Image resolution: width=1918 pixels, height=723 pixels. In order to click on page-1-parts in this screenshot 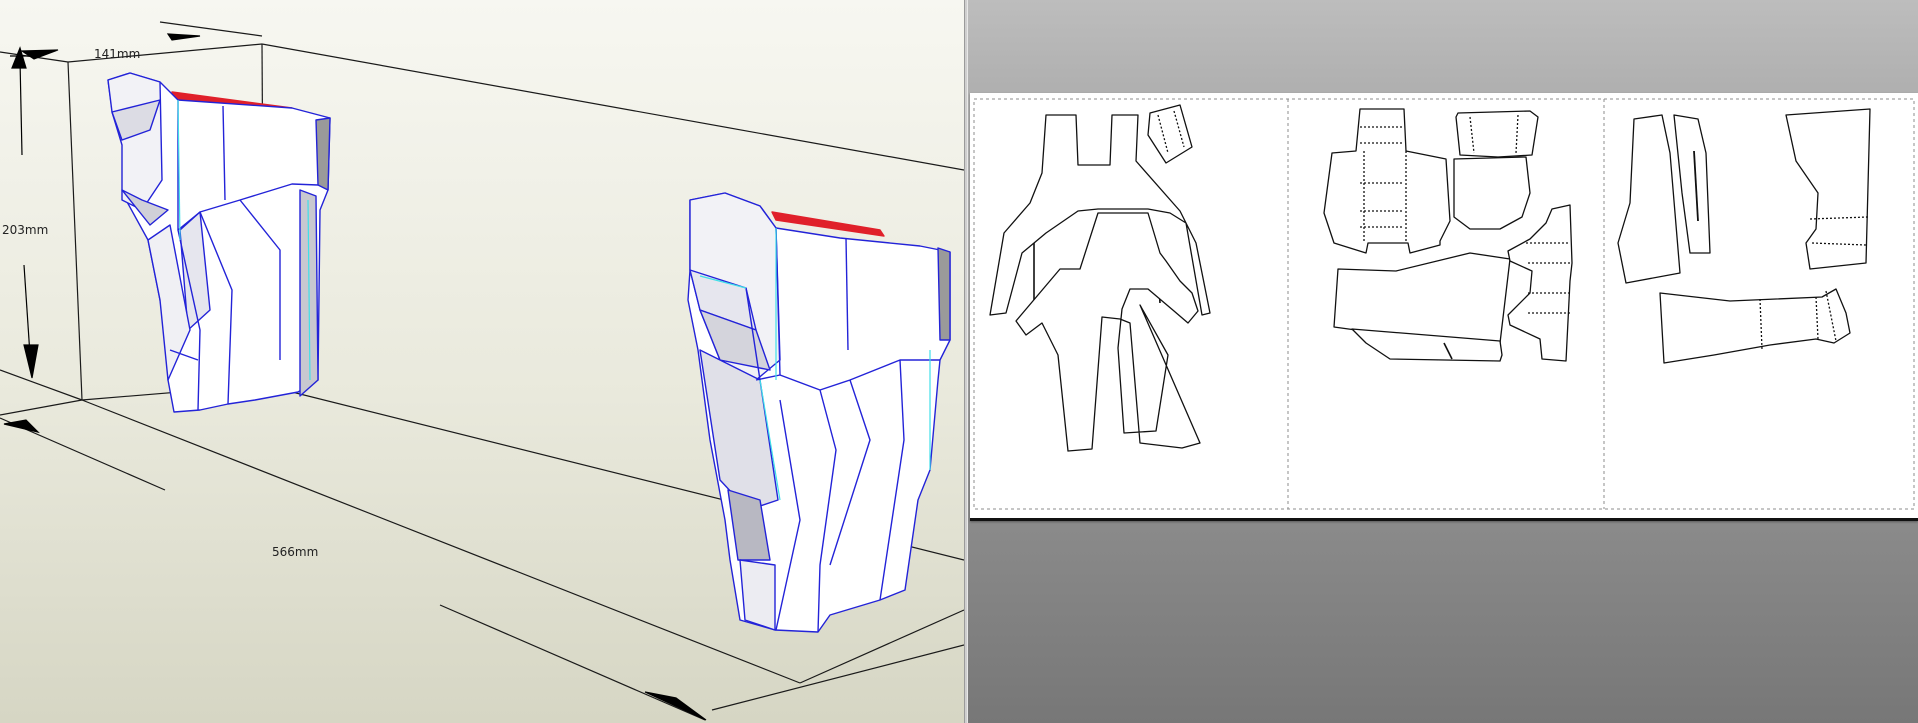, I will do `click(1100, 278)`.